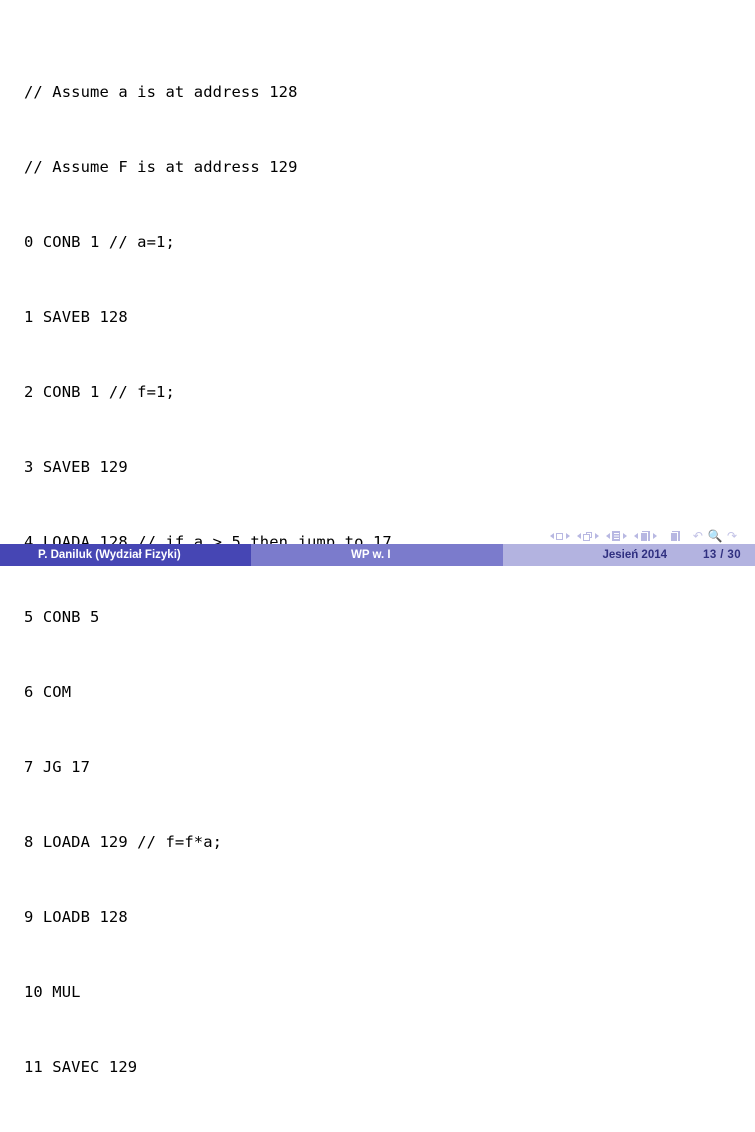  What do you see at coordinates (578, 536) in the screenshot?
I see `prev-frame-icon` at bounding box center [578, 536].